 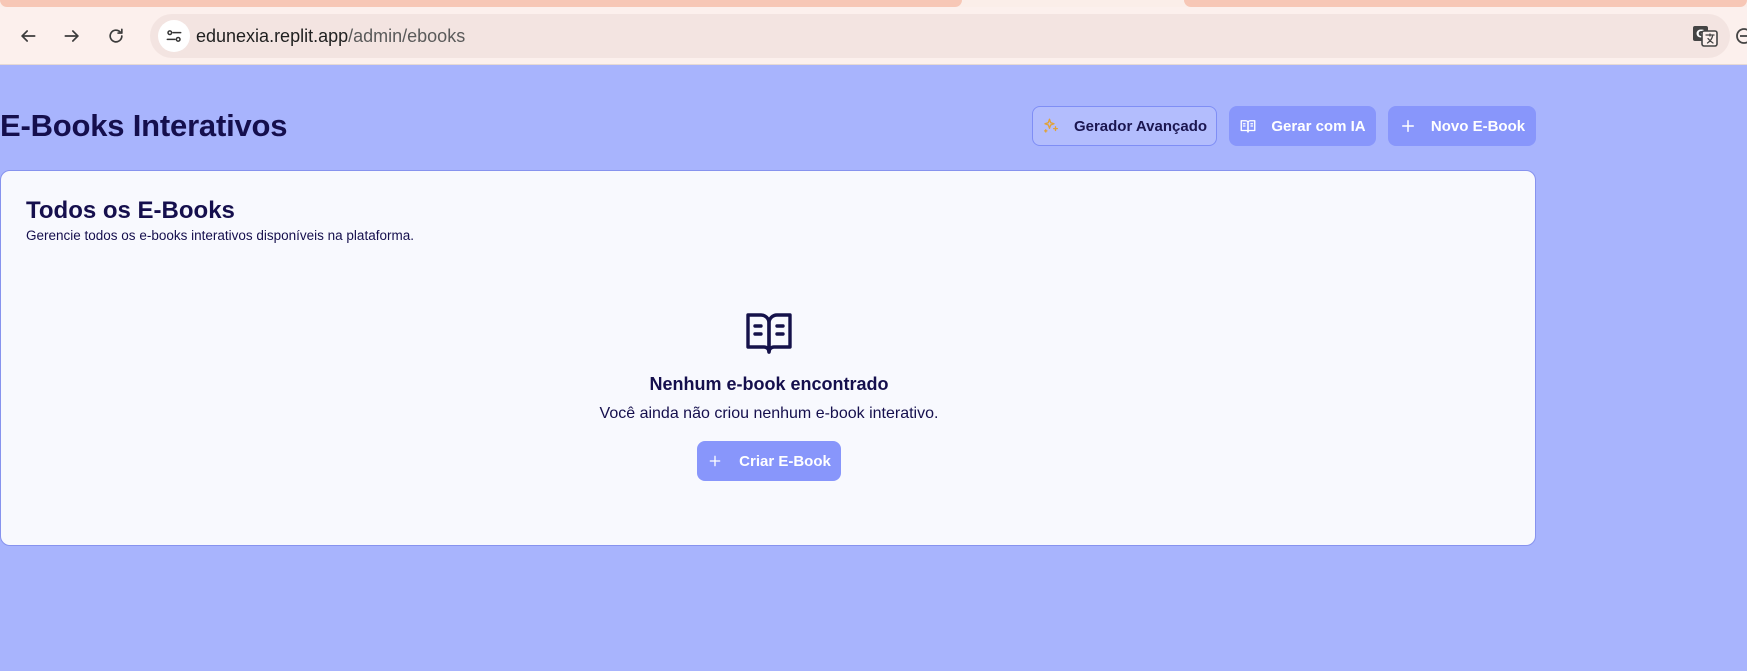 I want to click on generate-with-ai-button: Gerar com IA, so click(x=1302, y=126).